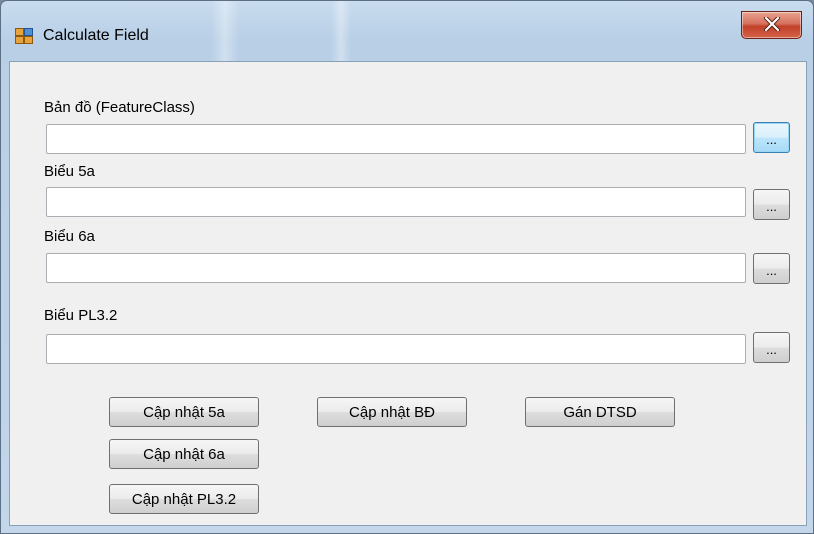 The image size is (814, 534). I want to click on update-6a-button: Cập nhật 6a, so click(184, 454).